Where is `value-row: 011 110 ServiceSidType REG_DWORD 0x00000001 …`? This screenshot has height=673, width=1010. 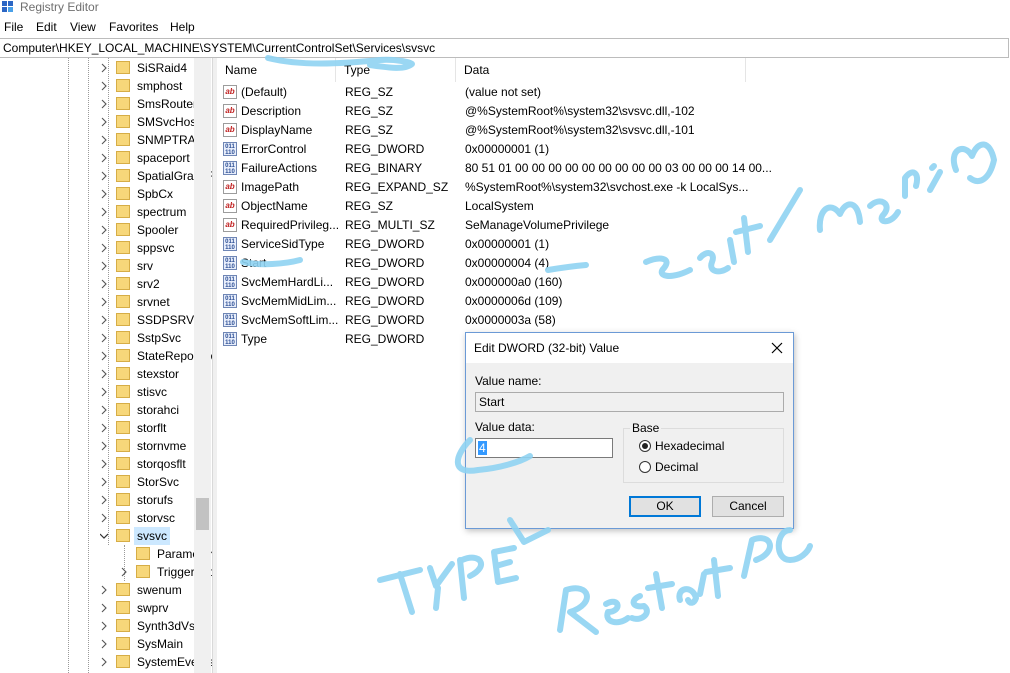
value-row: 011 110 ServiceSidType REG_DWORD 0x00000001 … is located at coordinates (613, 244).